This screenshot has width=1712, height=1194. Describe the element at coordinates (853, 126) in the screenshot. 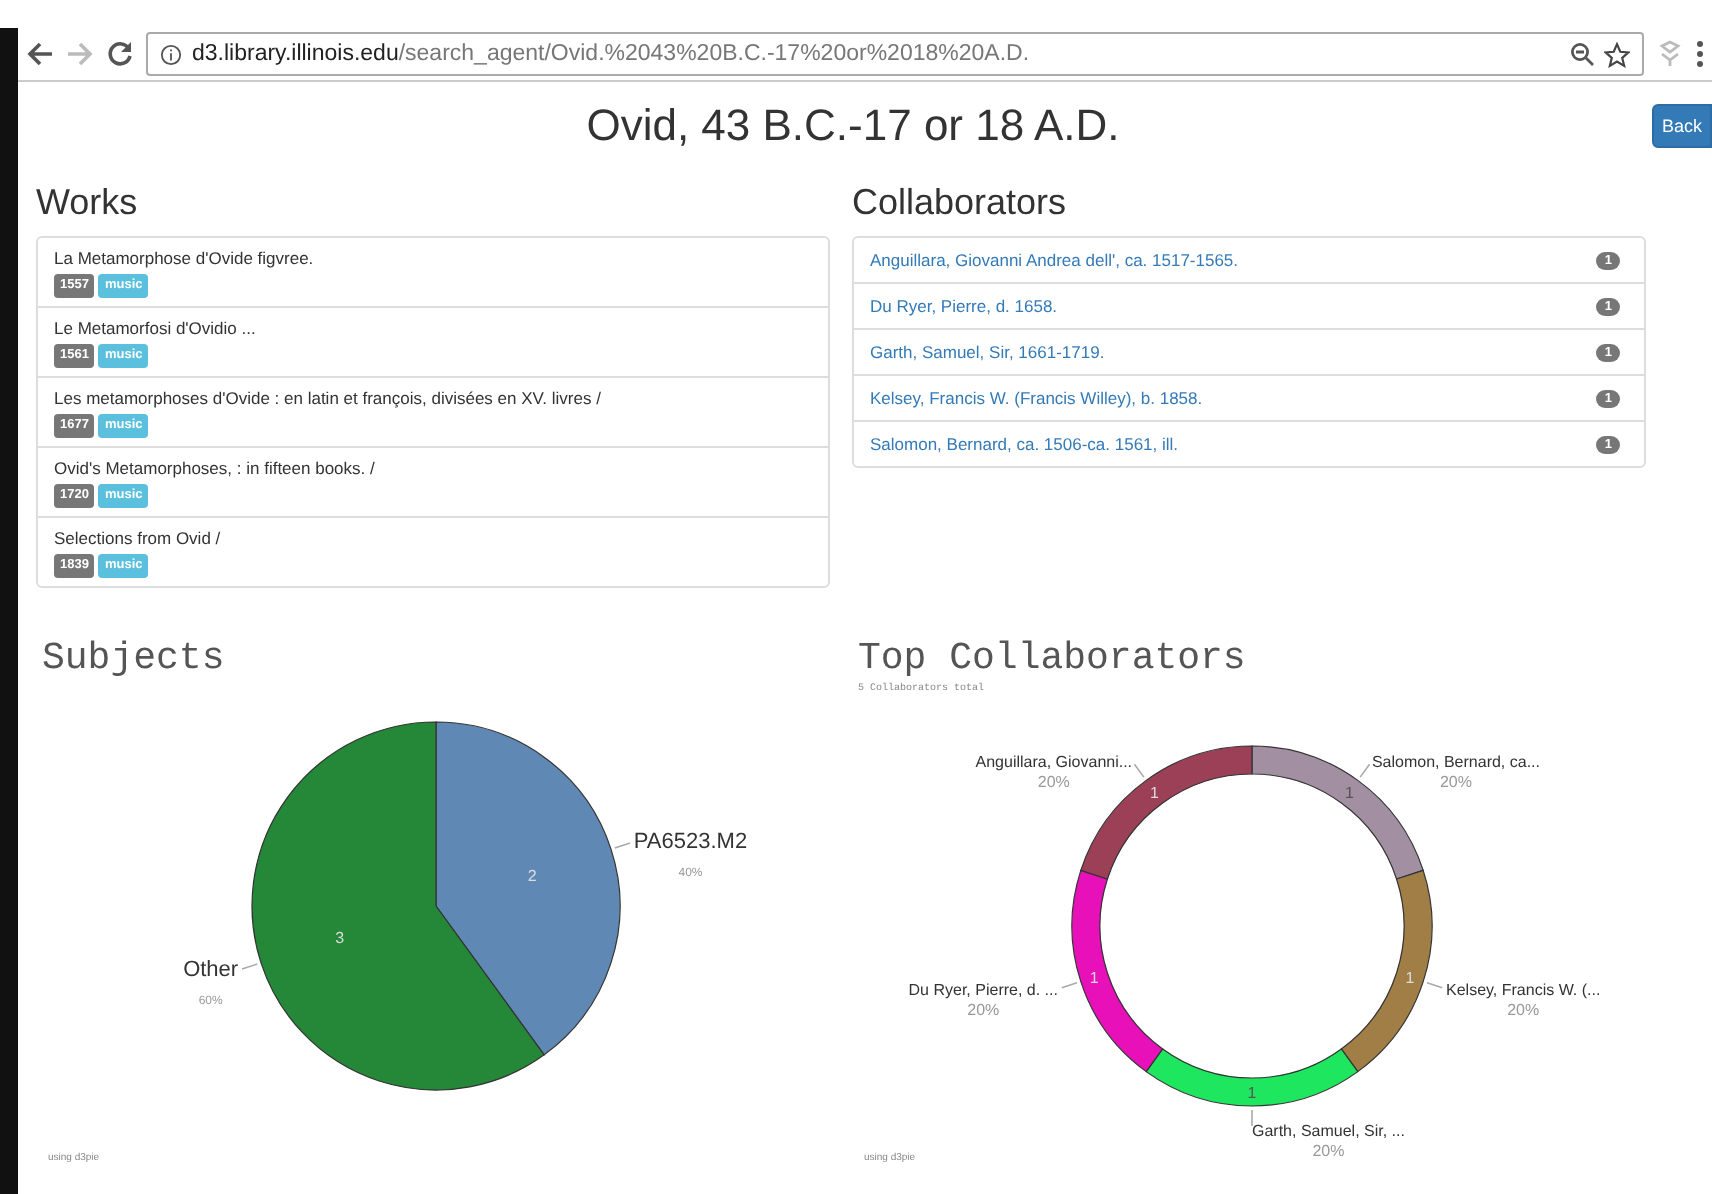

I see `page-title: Ovid, 43 B.C.-17 or 18 A.D.` at that location.